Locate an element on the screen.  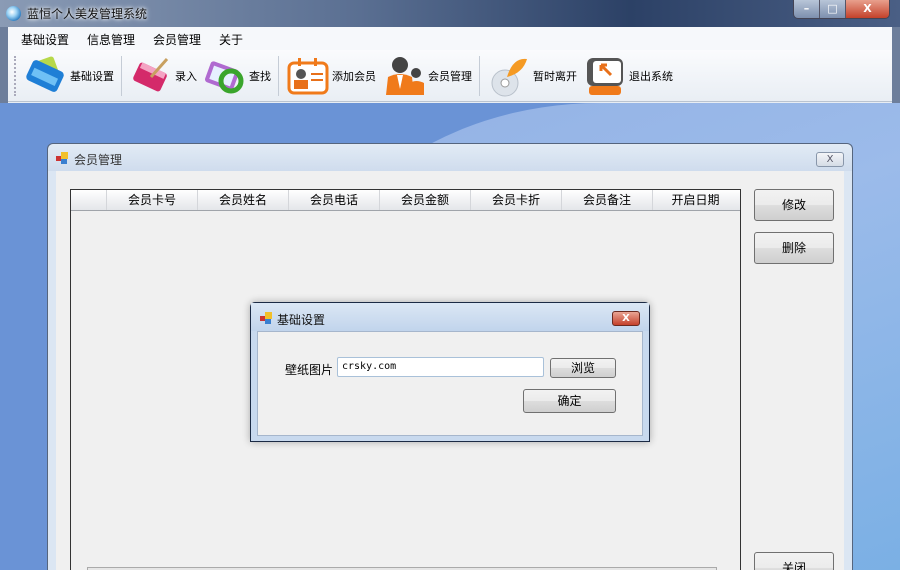
edit-button: 修改 is located at coordinates (794, 205).